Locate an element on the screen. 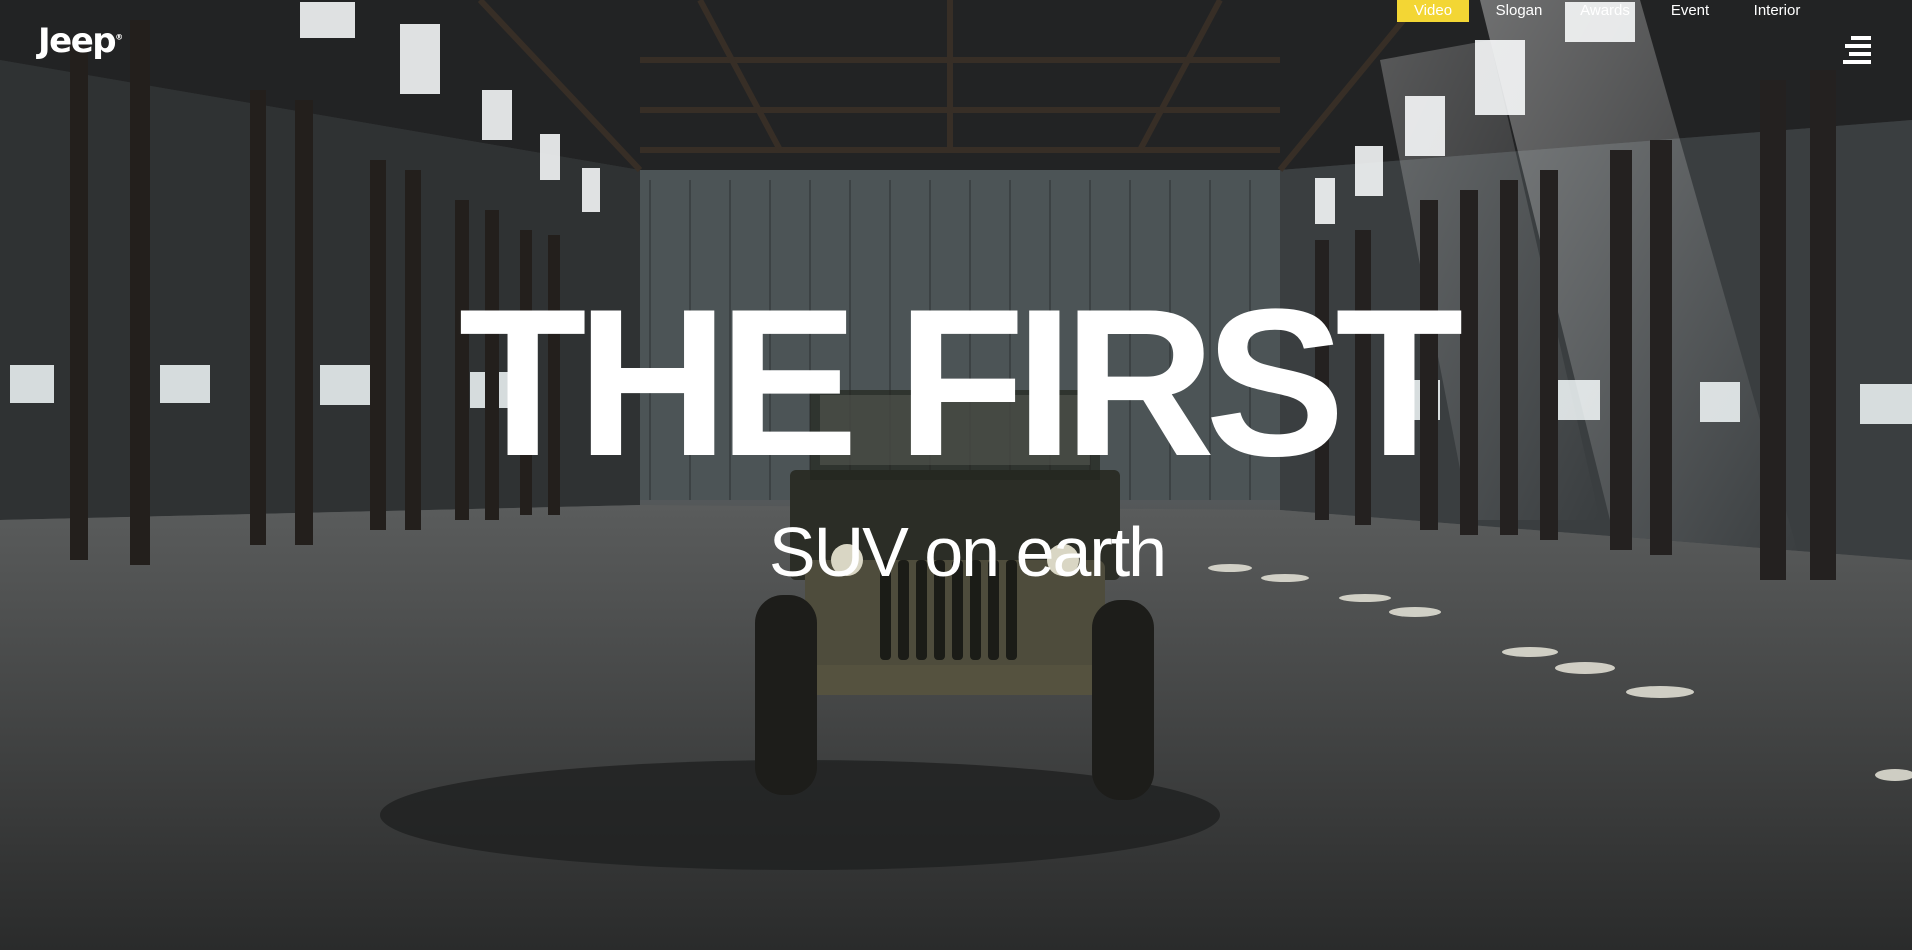 The height and width of the screenshot is (950, 1912). logo-text: Jeep is located at coordinates (77, 41).